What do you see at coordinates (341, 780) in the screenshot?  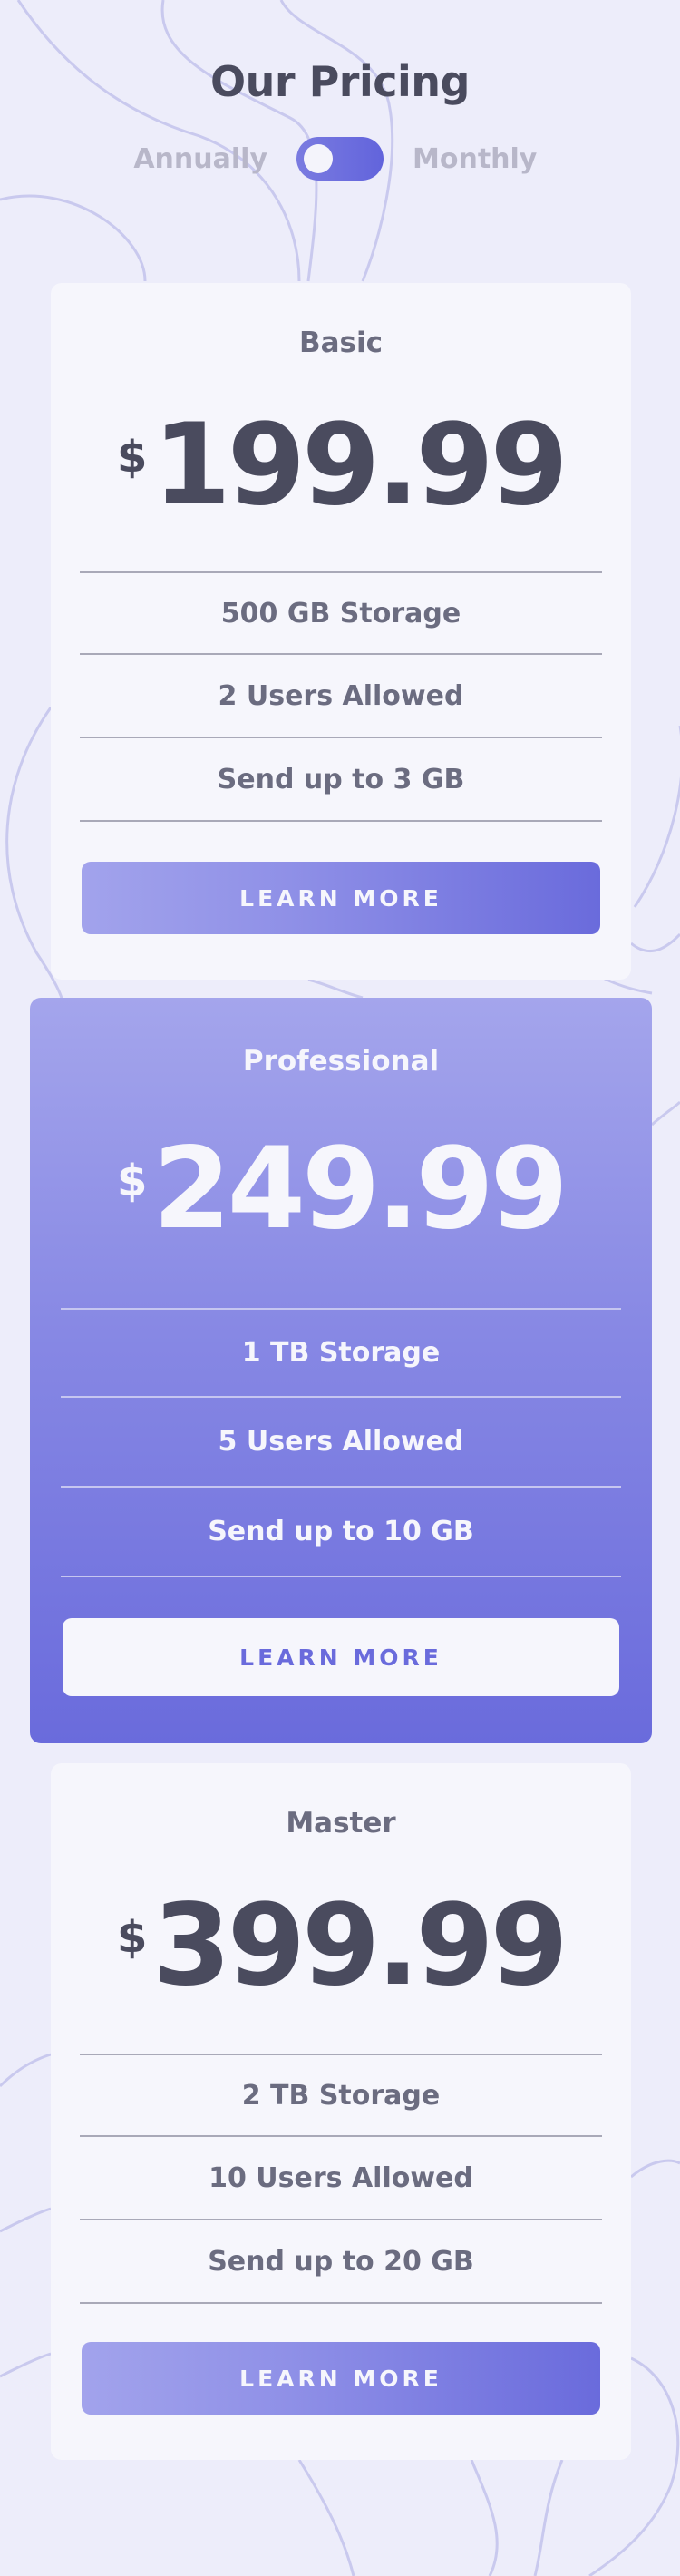 I see `feature-item: Send up to 3 GB` at bounding box center [341, 780].